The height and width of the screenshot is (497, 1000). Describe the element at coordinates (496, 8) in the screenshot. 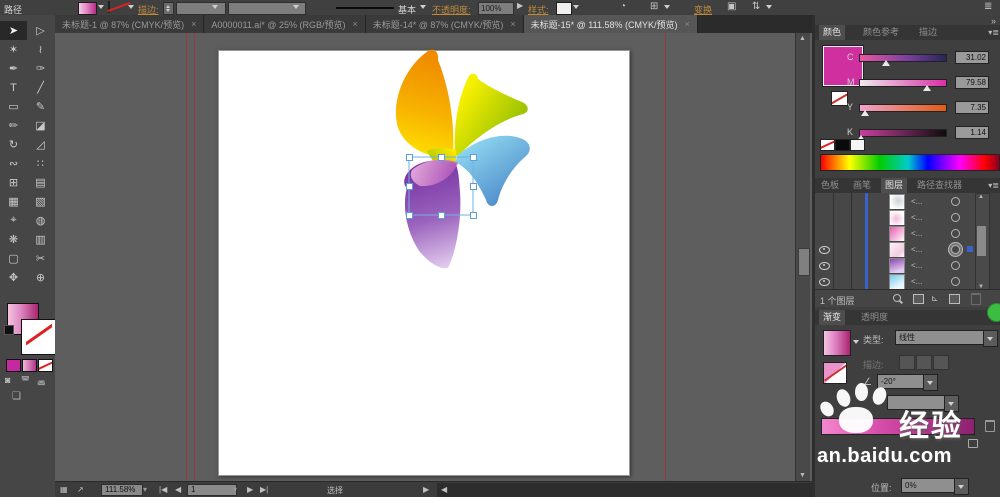

I see `opacity-field: 100%` at that location.